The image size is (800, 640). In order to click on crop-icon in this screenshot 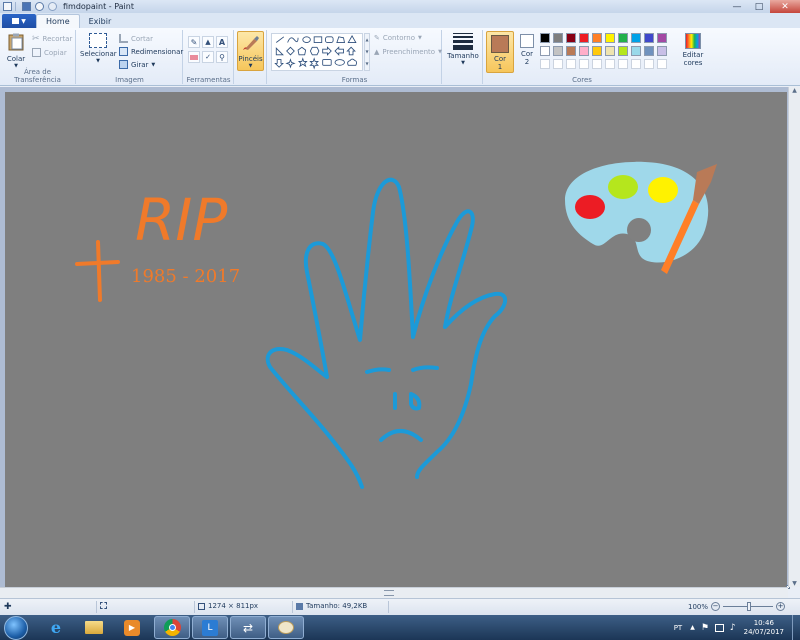, I will do `click(123, 38)`.